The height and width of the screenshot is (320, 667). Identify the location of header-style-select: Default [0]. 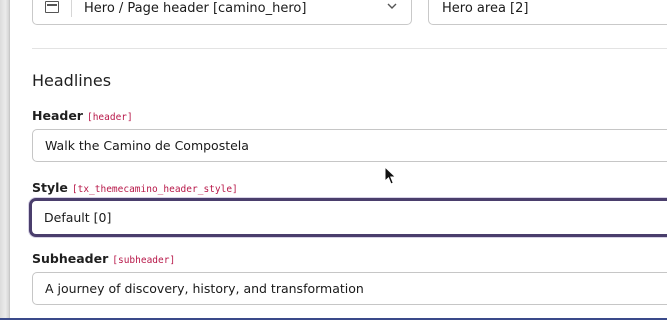
(348, 217).